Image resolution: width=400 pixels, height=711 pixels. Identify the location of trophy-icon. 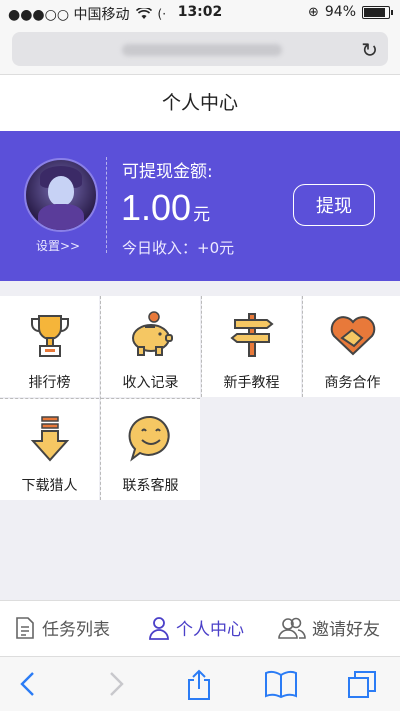
(50, 336).